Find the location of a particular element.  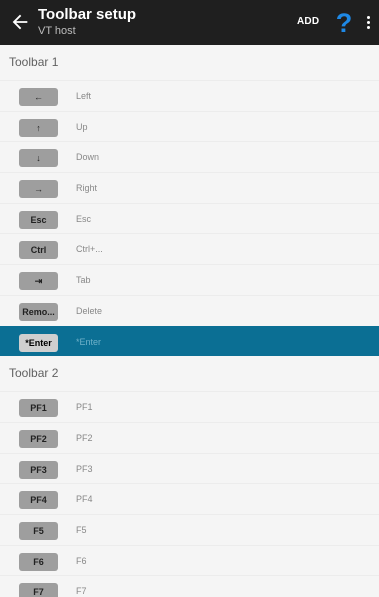

key-label: PF1 is located at coordinates (84, 407).